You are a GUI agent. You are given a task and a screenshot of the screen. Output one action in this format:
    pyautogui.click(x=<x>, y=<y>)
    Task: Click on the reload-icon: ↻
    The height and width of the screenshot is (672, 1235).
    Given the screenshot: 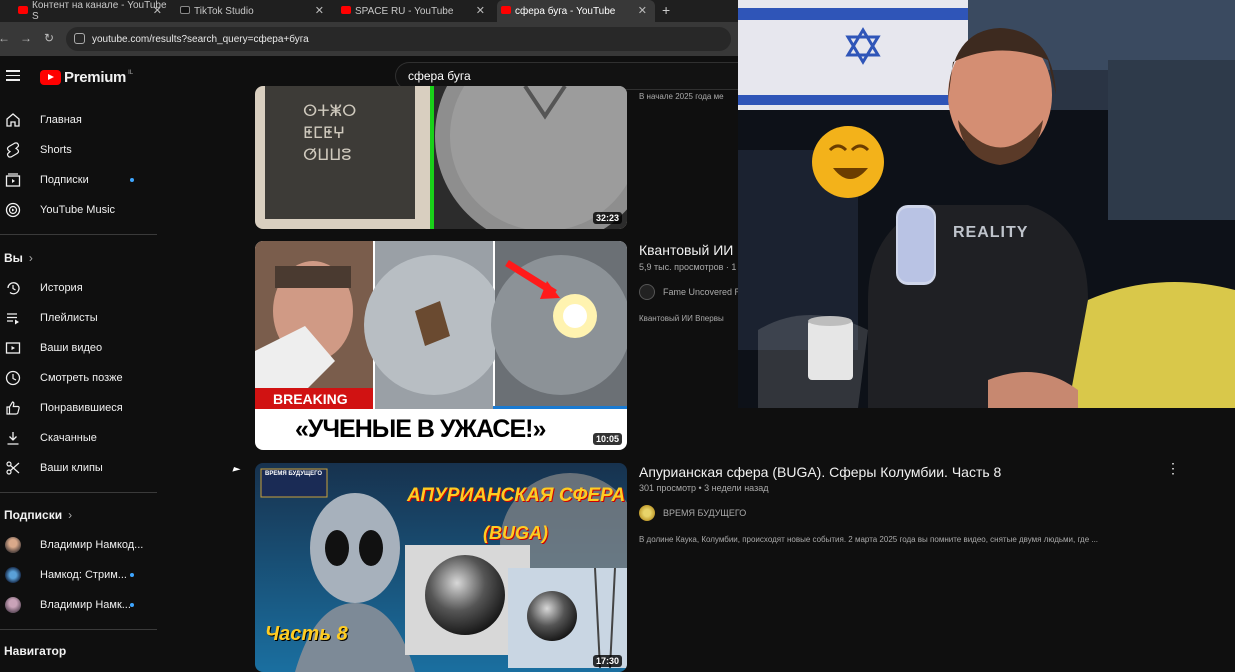 What is the action you would take?
    pyautogui.click(x=49, y=38)
    